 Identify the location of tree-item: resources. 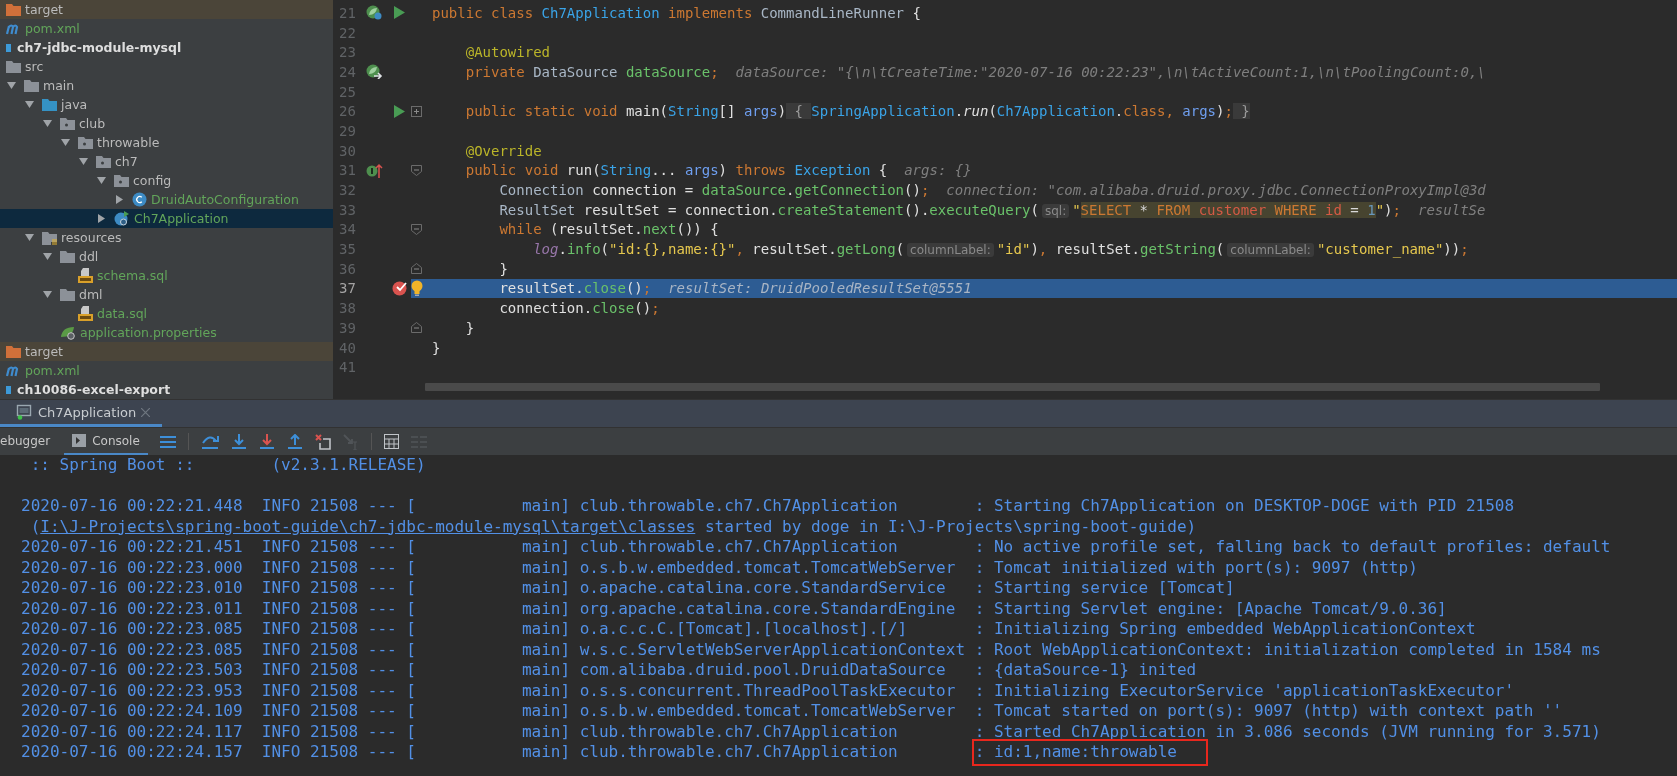
(166, 237).